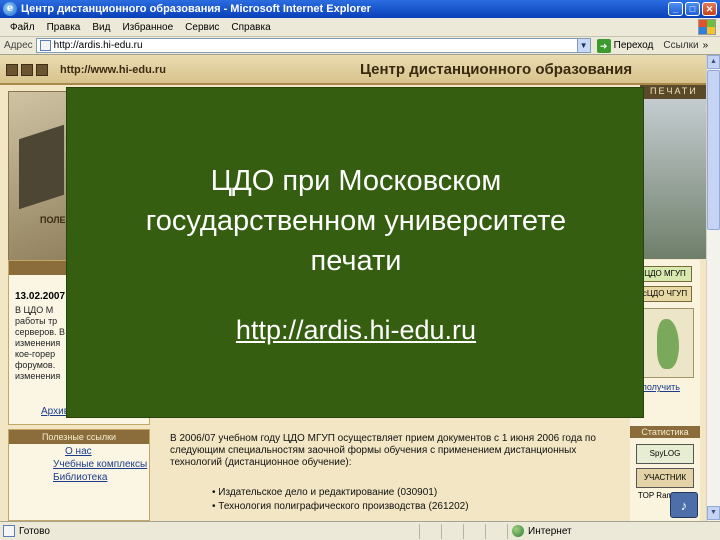 The image size is (720, 540). I want to click on menu-bar: Файл Правка Вид Избранное Сервис Справка, so click(360, 27).